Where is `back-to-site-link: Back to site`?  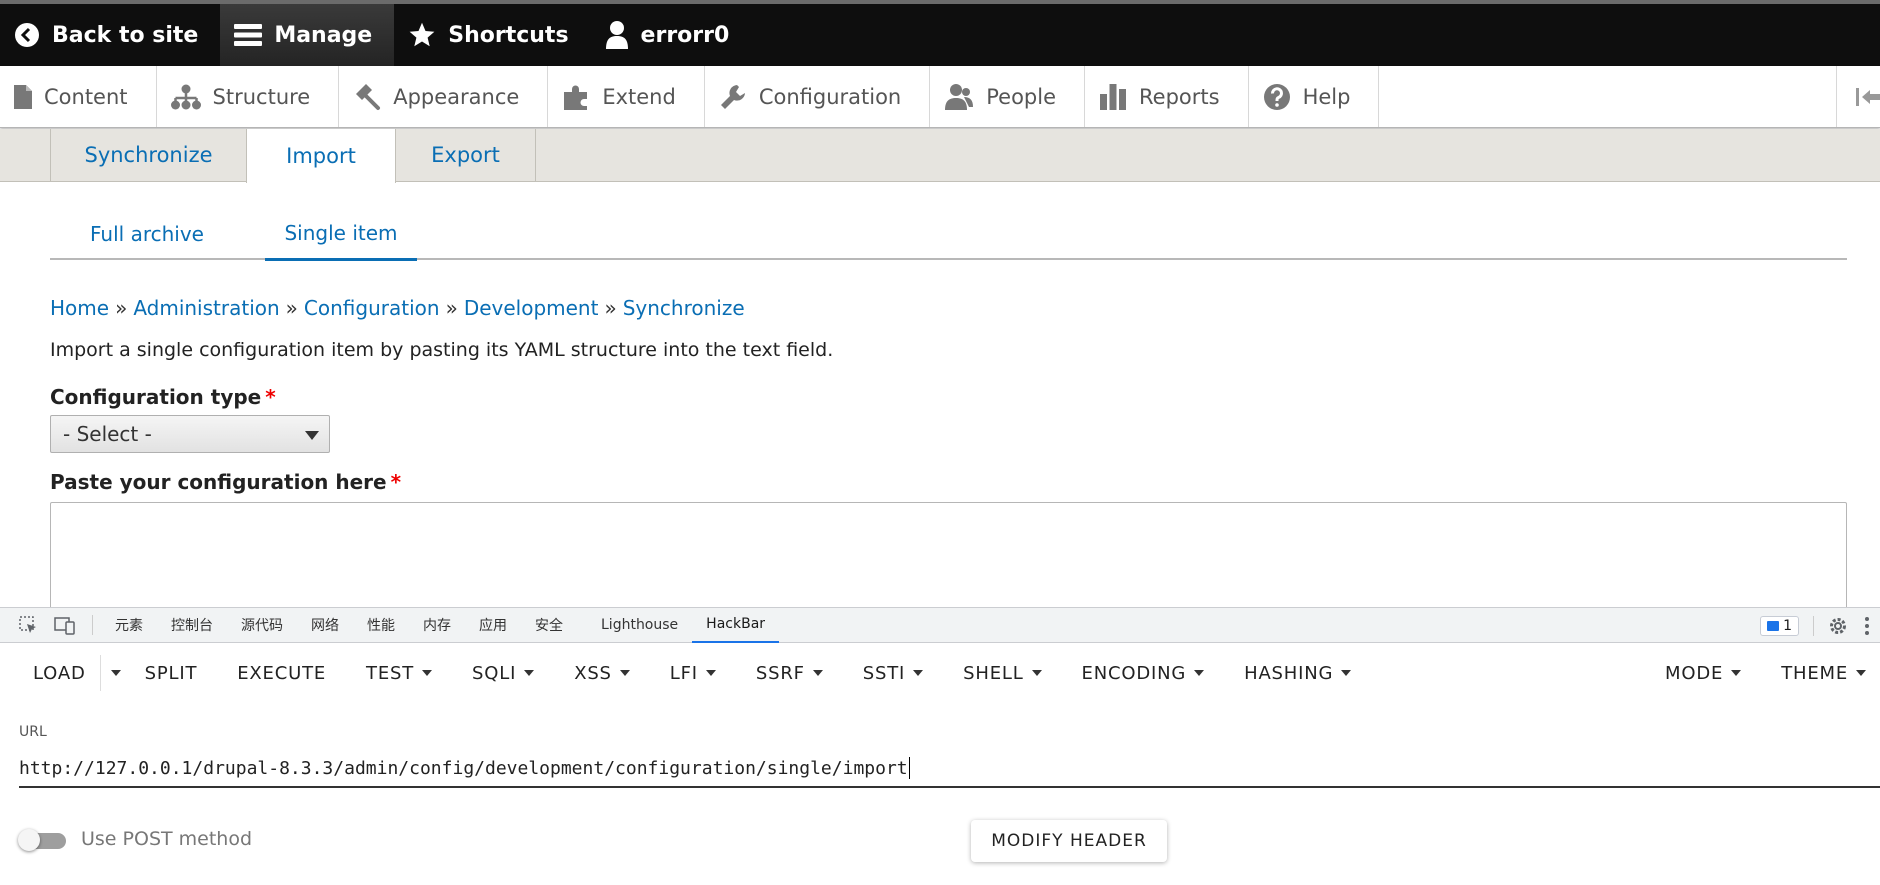
back-to-site-link: Back to site is located at coordinates (110, 35).